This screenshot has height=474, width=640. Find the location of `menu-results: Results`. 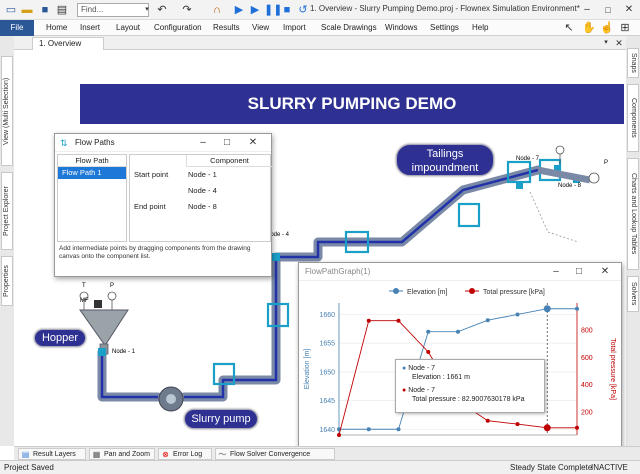

menu-results: Results is located at coordinates (226, 27).